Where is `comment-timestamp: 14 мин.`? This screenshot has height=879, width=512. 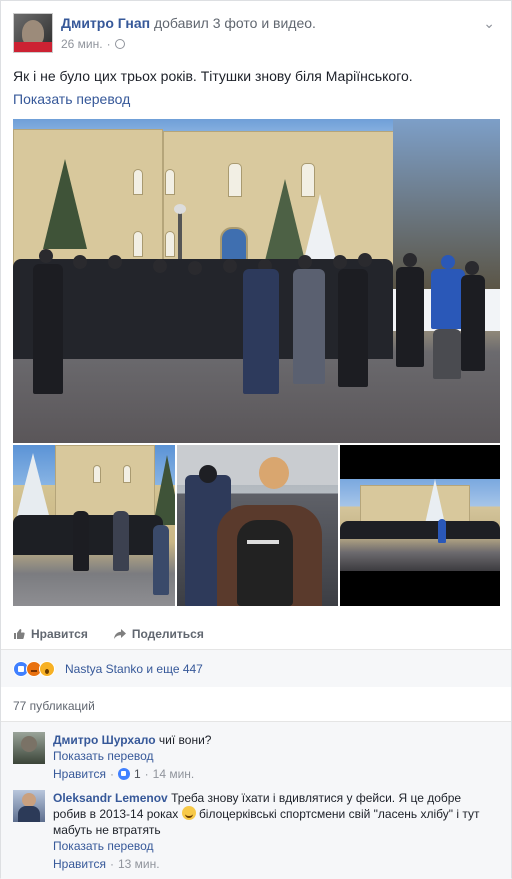 comment-timestamp: 14 мин. is located at coordinates (174, 774).